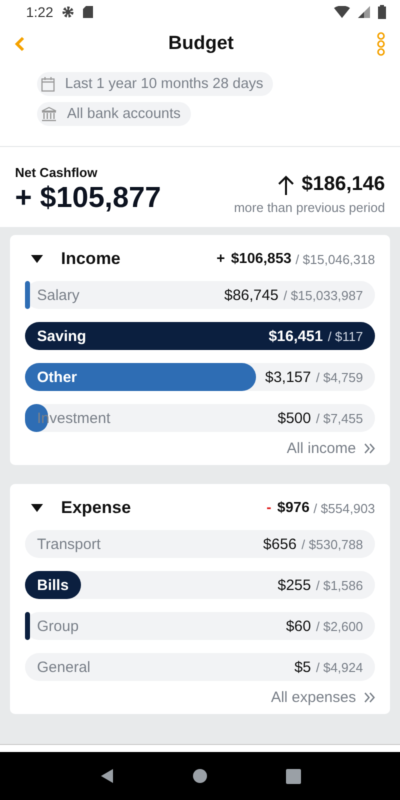 The image size is (400, 800). I want to click on clock-time: 1:22, so click(40, 12).